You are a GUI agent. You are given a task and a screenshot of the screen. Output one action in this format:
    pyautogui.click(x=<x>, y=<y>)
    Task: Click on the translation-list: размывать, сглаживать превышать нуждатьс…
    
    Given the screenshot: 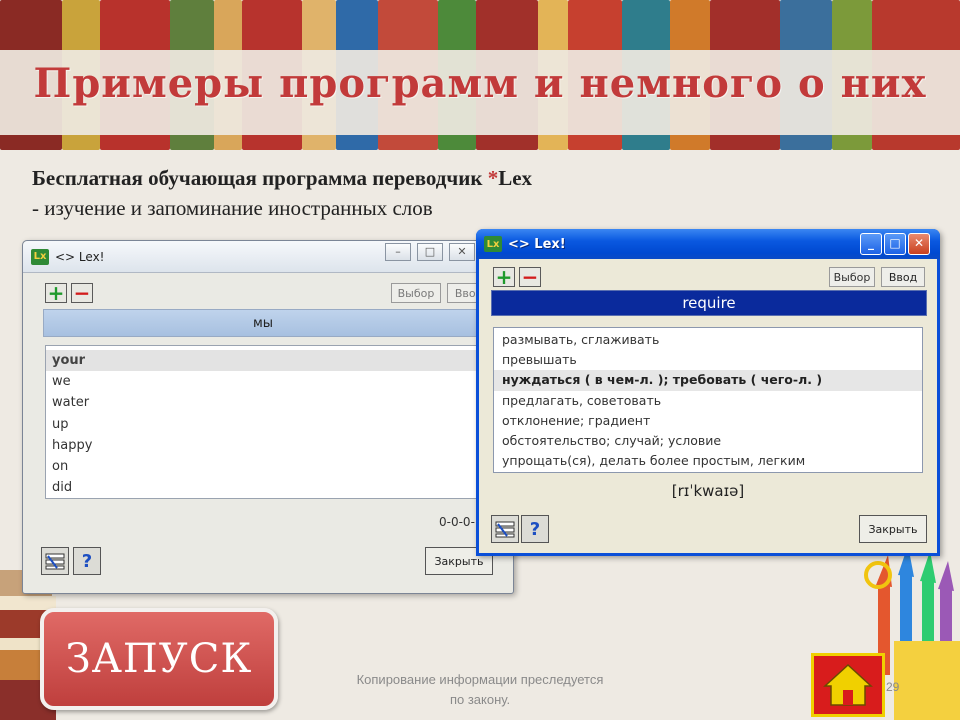 What is the action you would take?
    pyautogui.click(x=708, y=400)
    